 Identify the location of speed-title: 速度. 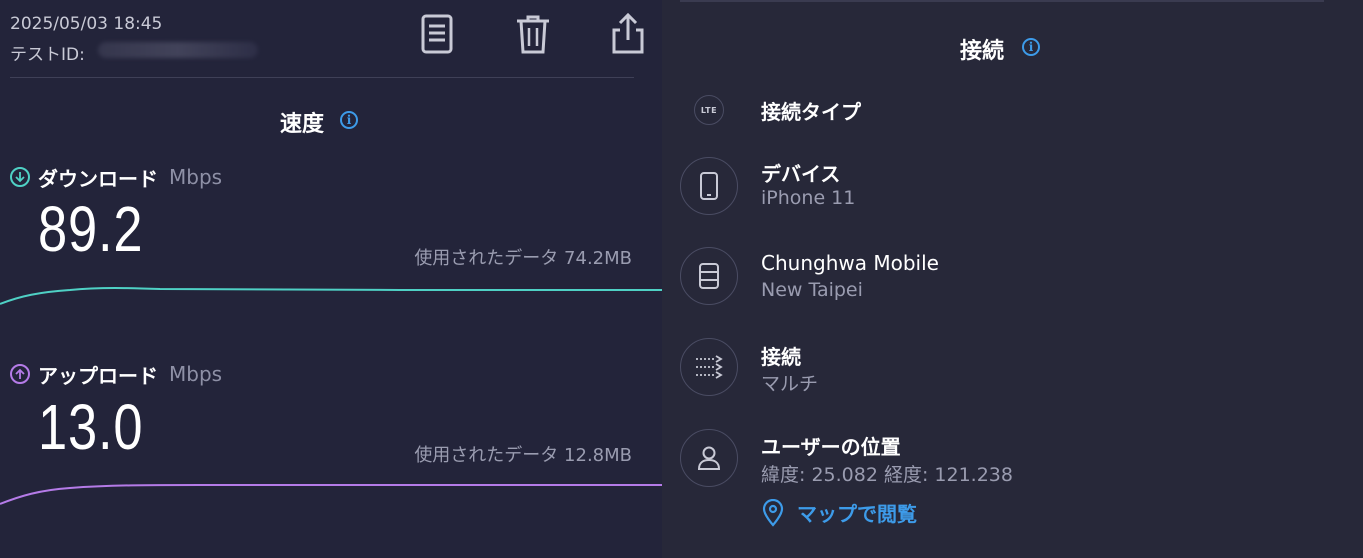
(302, 124).